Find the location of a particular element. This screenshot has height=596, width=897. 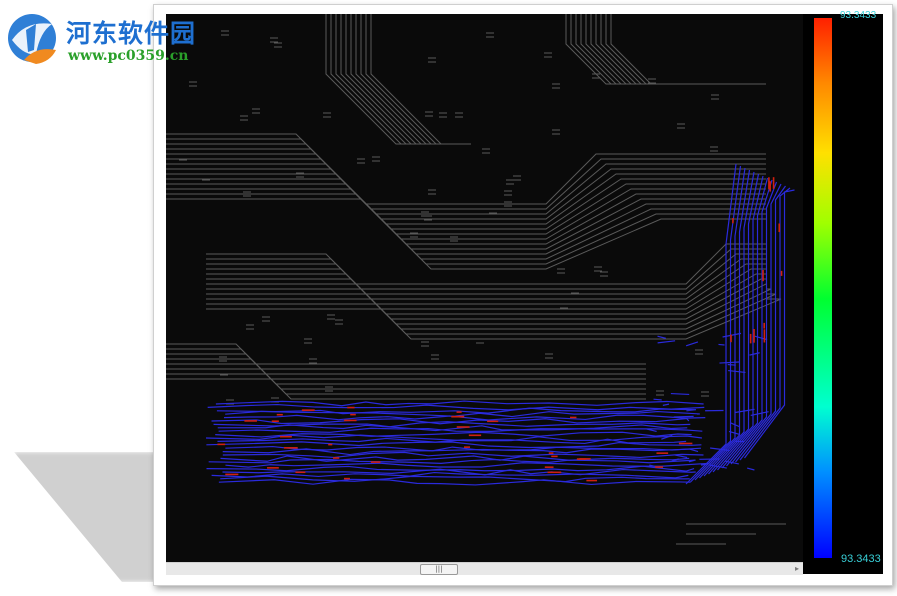

logo-icon is located at coordinates (32, 39).